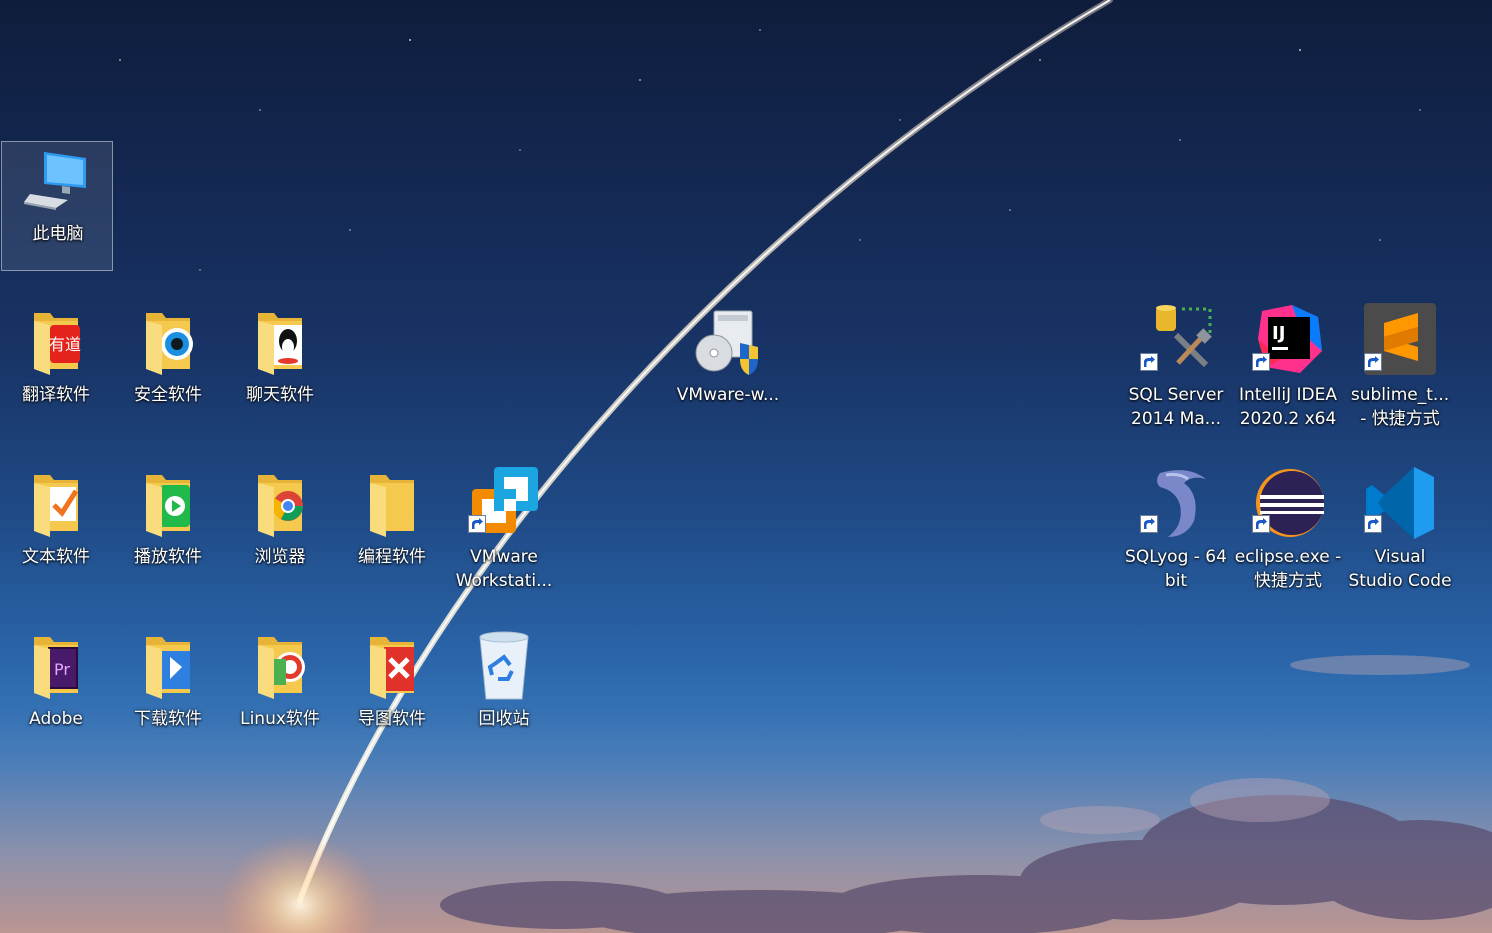  I want to click on computer-icon, so click(58, 180).